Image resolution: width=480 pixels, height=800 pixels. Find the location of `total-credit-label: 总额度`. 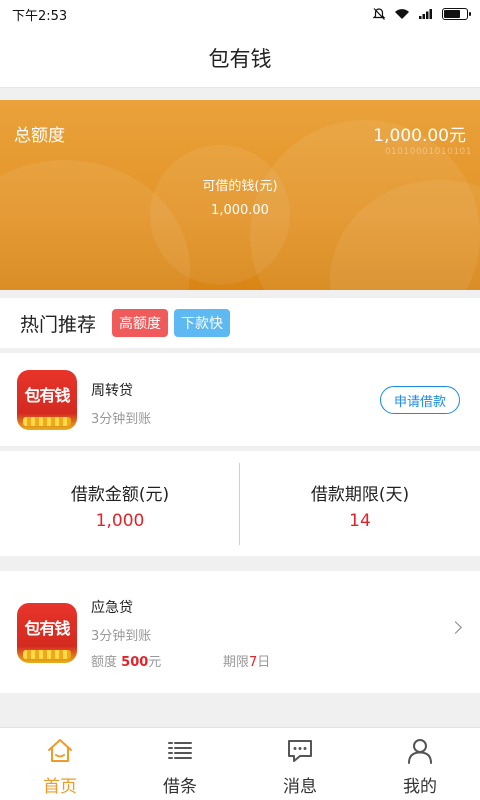

total-credit-label: 总额度 is located at coordinates (39, 136).